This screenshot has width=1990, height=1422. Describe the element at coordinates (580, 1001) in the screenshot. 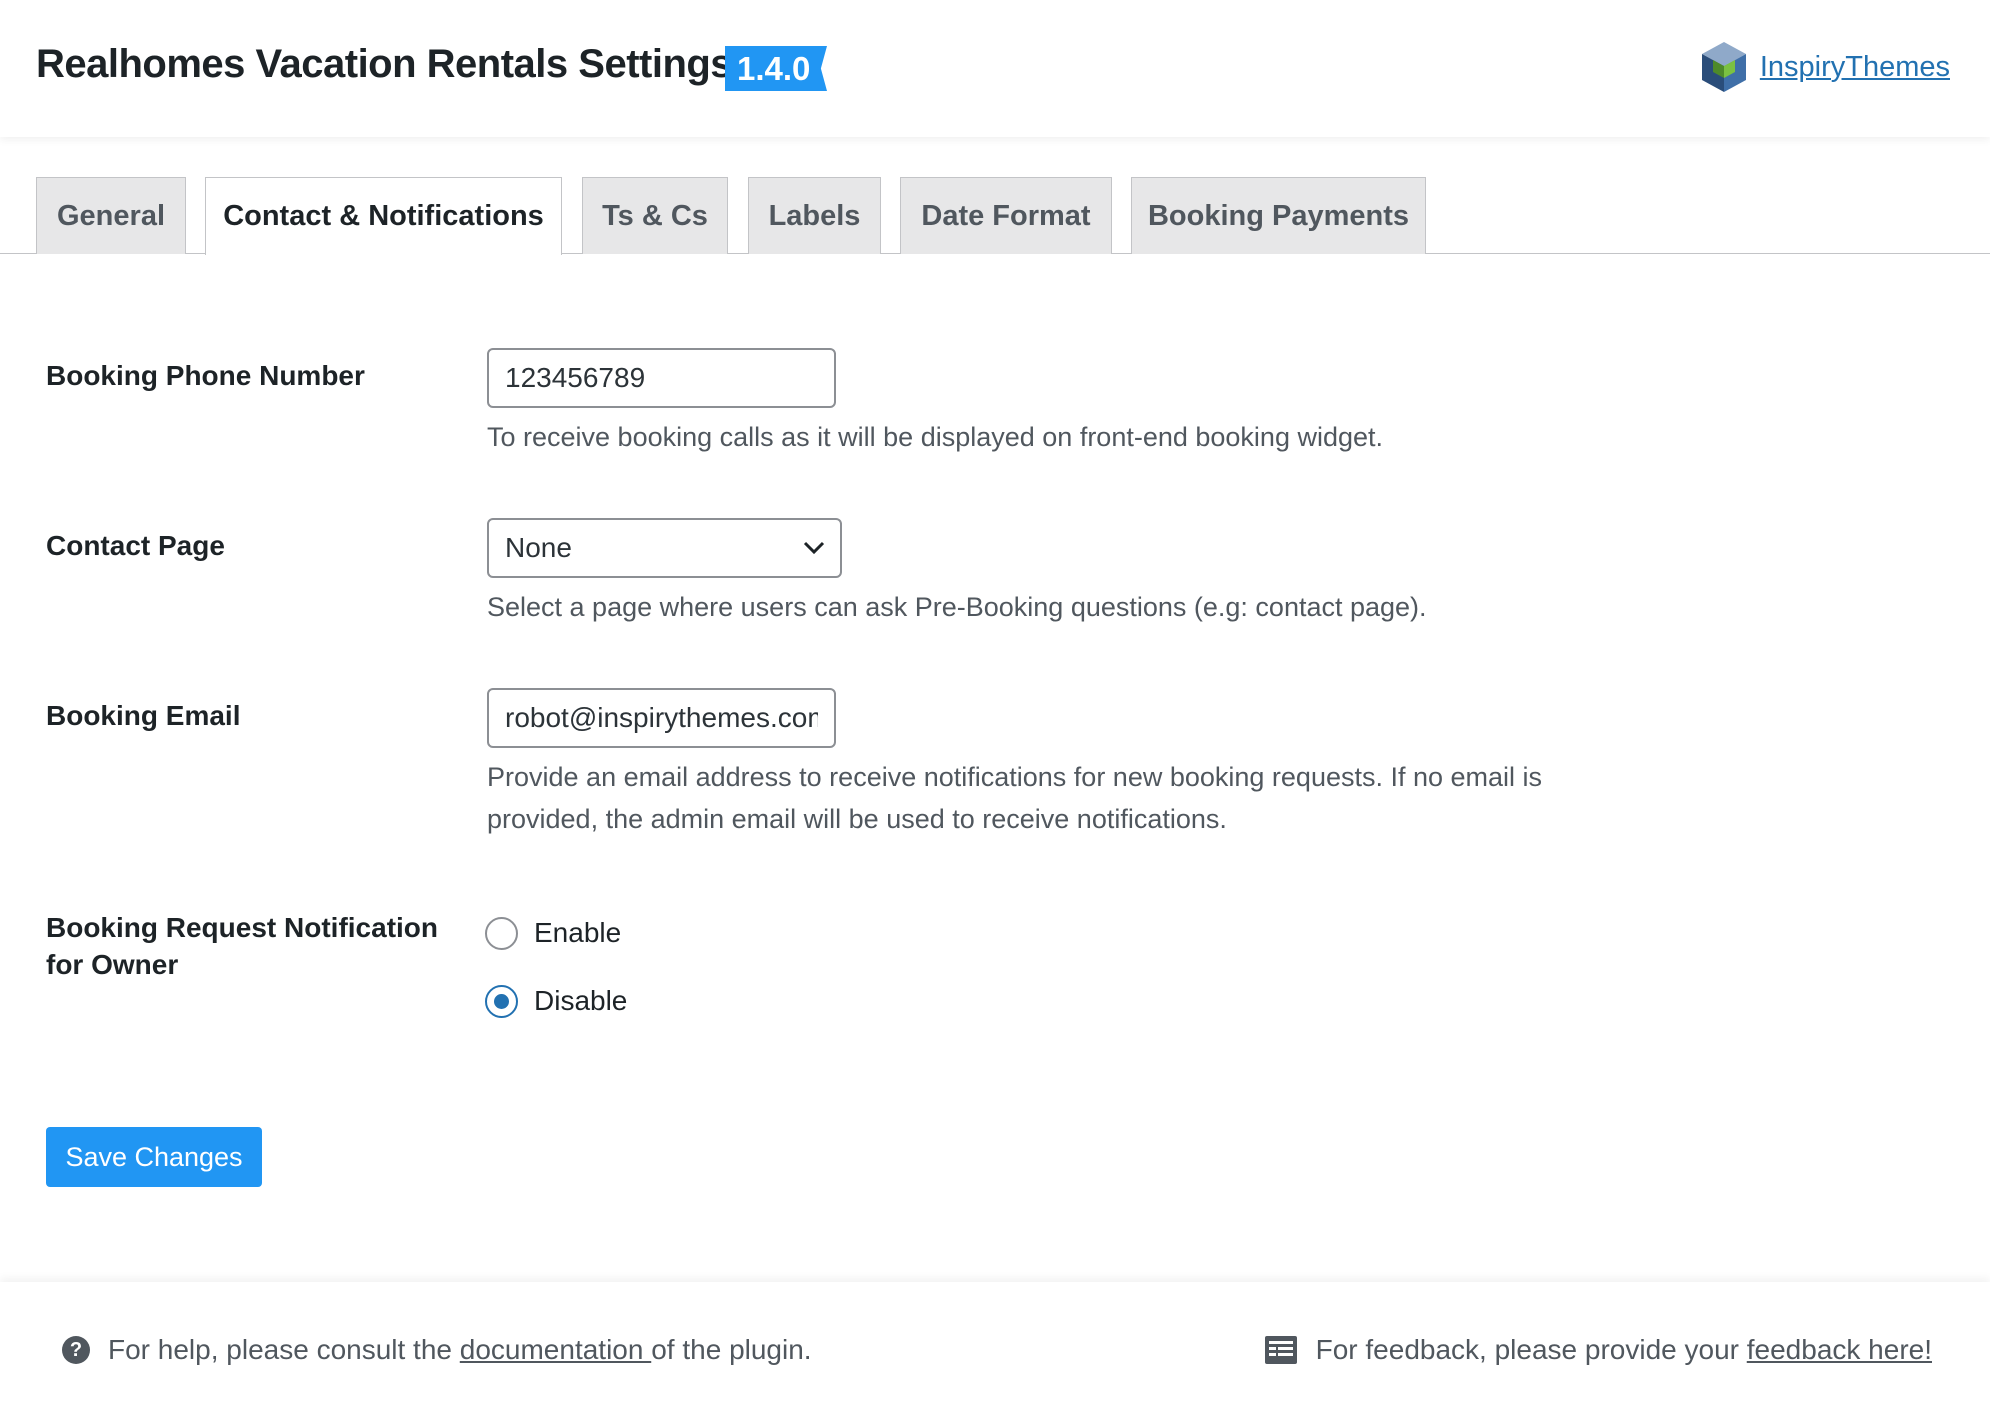

I see `radio-disable-label: Disable` at that location.